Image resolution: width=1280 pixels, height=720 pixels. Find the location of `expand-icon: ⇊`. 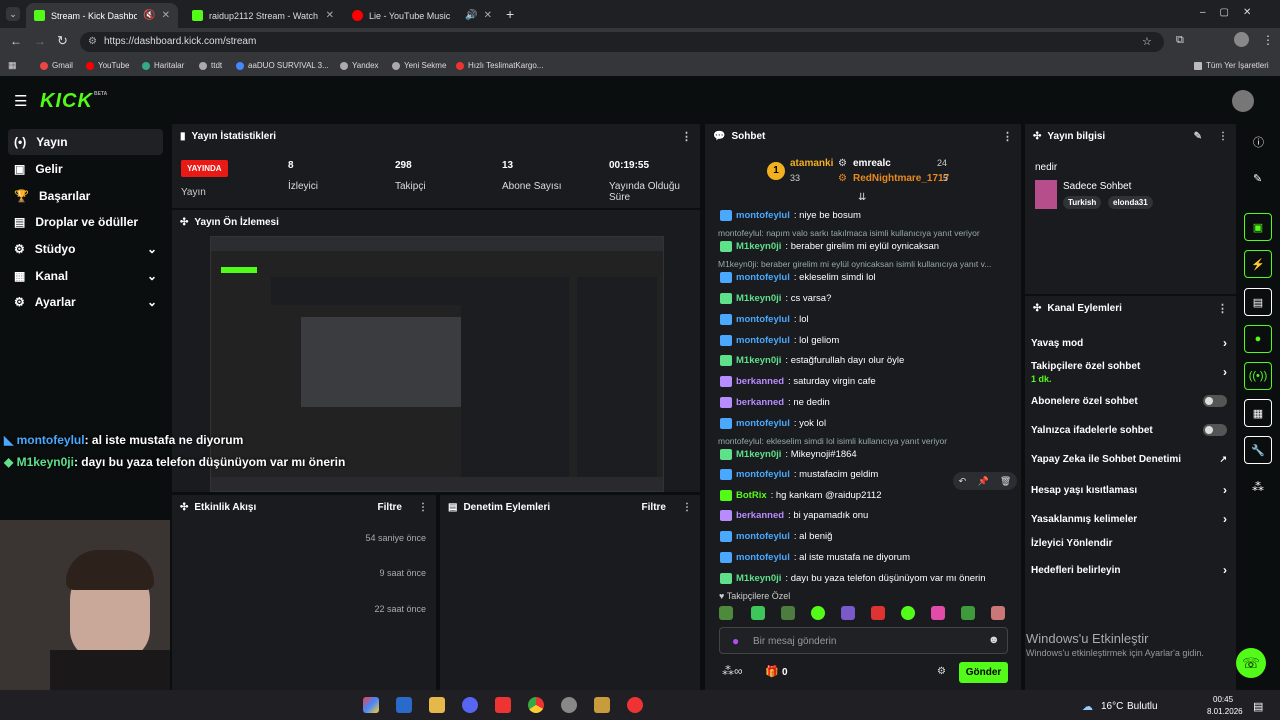

expand-icon: ⇊ is located at coordinates (862, 197).